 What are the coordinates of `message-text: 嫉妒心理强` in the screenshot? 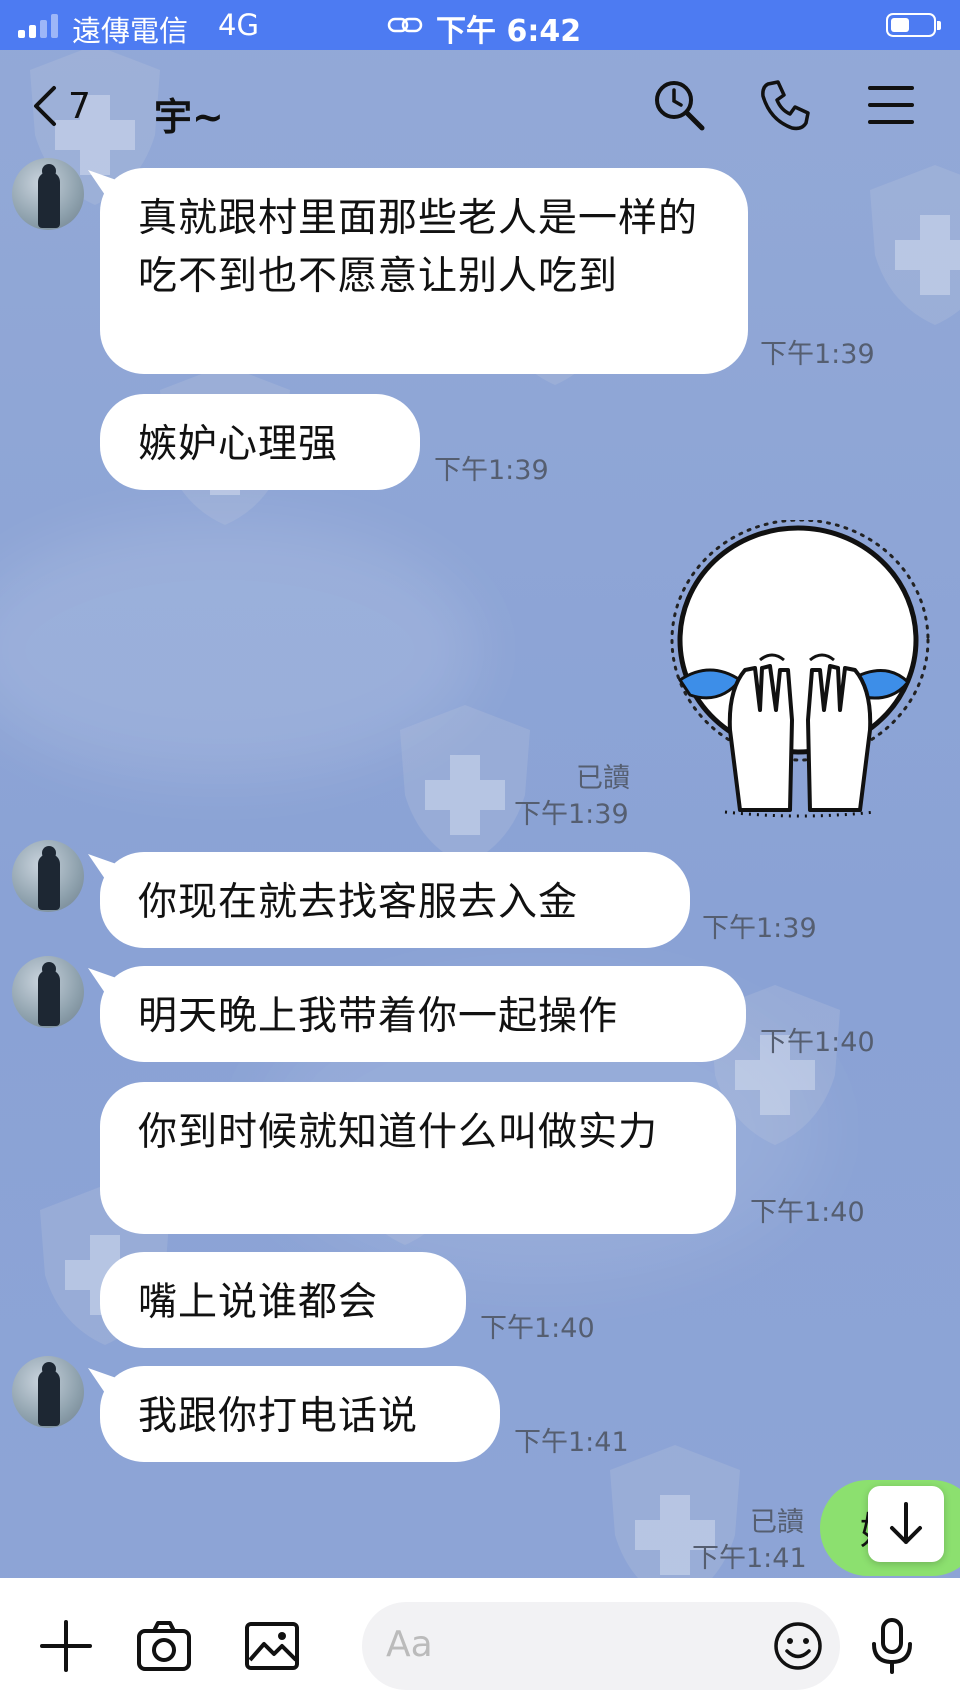 It's located at (238, 444).